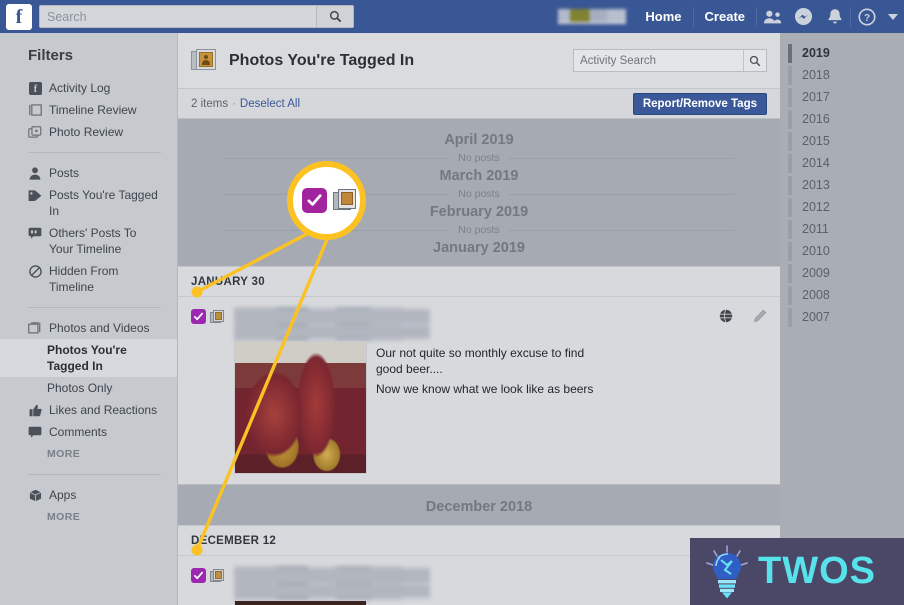  Describe the element at coordinates (35, 432) in the screenshot. I see `comment-icon` at that location.